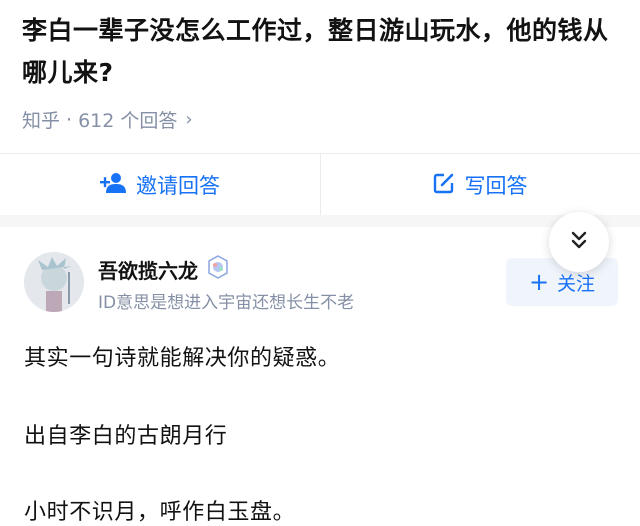 The height and width of the screenshot is (526, 640). What do you see at coordinates (126, 436) in the screenshot?
I see `answer-line-2: 出自李白的古朗月行` at bounding box center [126, 436].